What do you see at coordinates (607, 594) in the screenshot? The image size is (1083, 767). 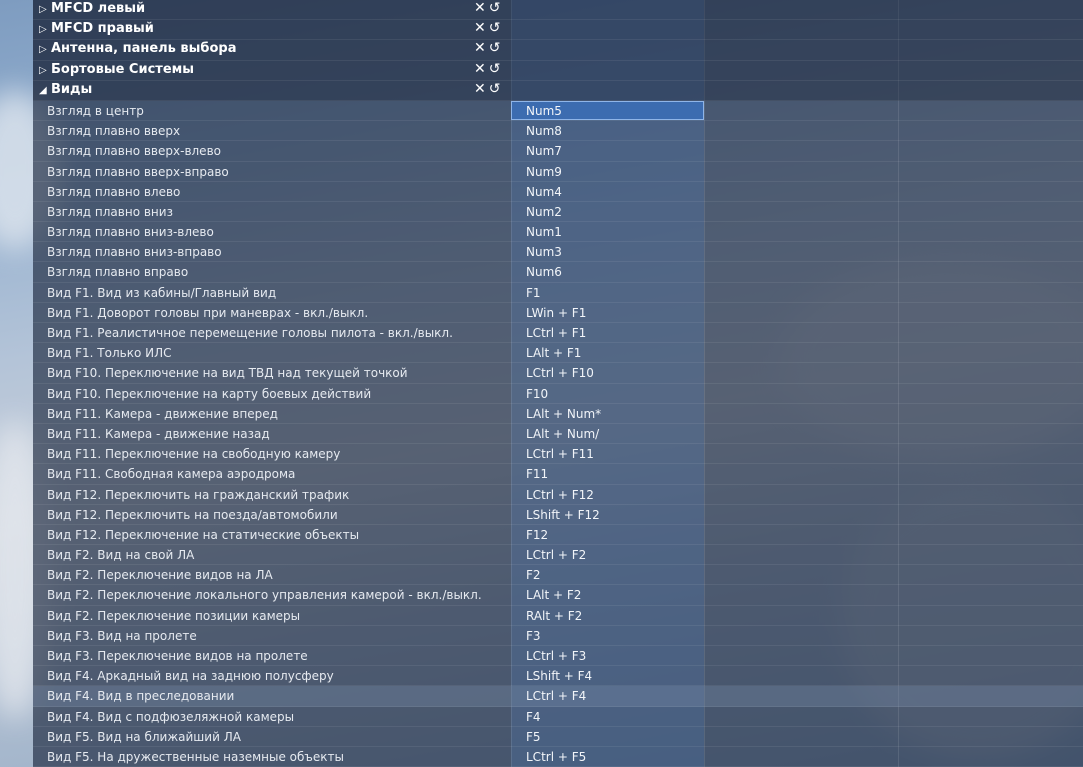 I see `key-binding-cell: LAlt + F2` at bounding box center [607, 594].